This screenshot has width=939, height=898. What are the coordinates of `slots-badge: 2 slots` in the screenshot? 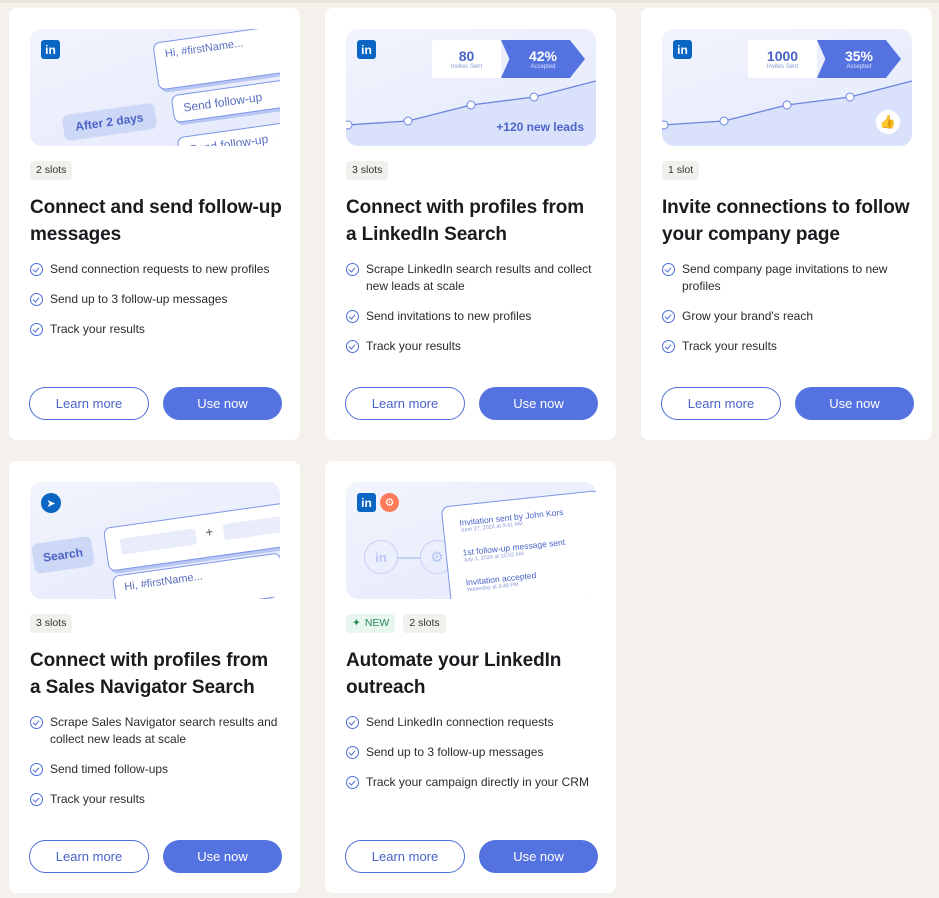 It's located at (51, 170).